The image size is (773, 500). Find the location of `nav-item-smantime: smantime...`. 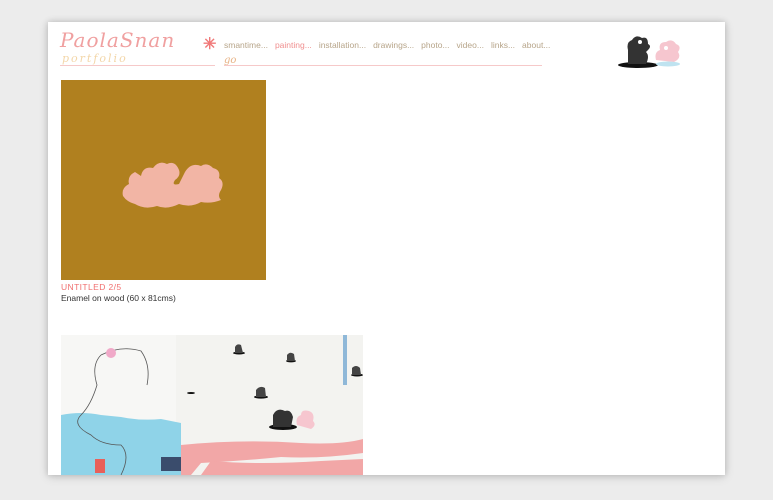

nav-item-smantime: smantime... is located at coordinates (246, 45).